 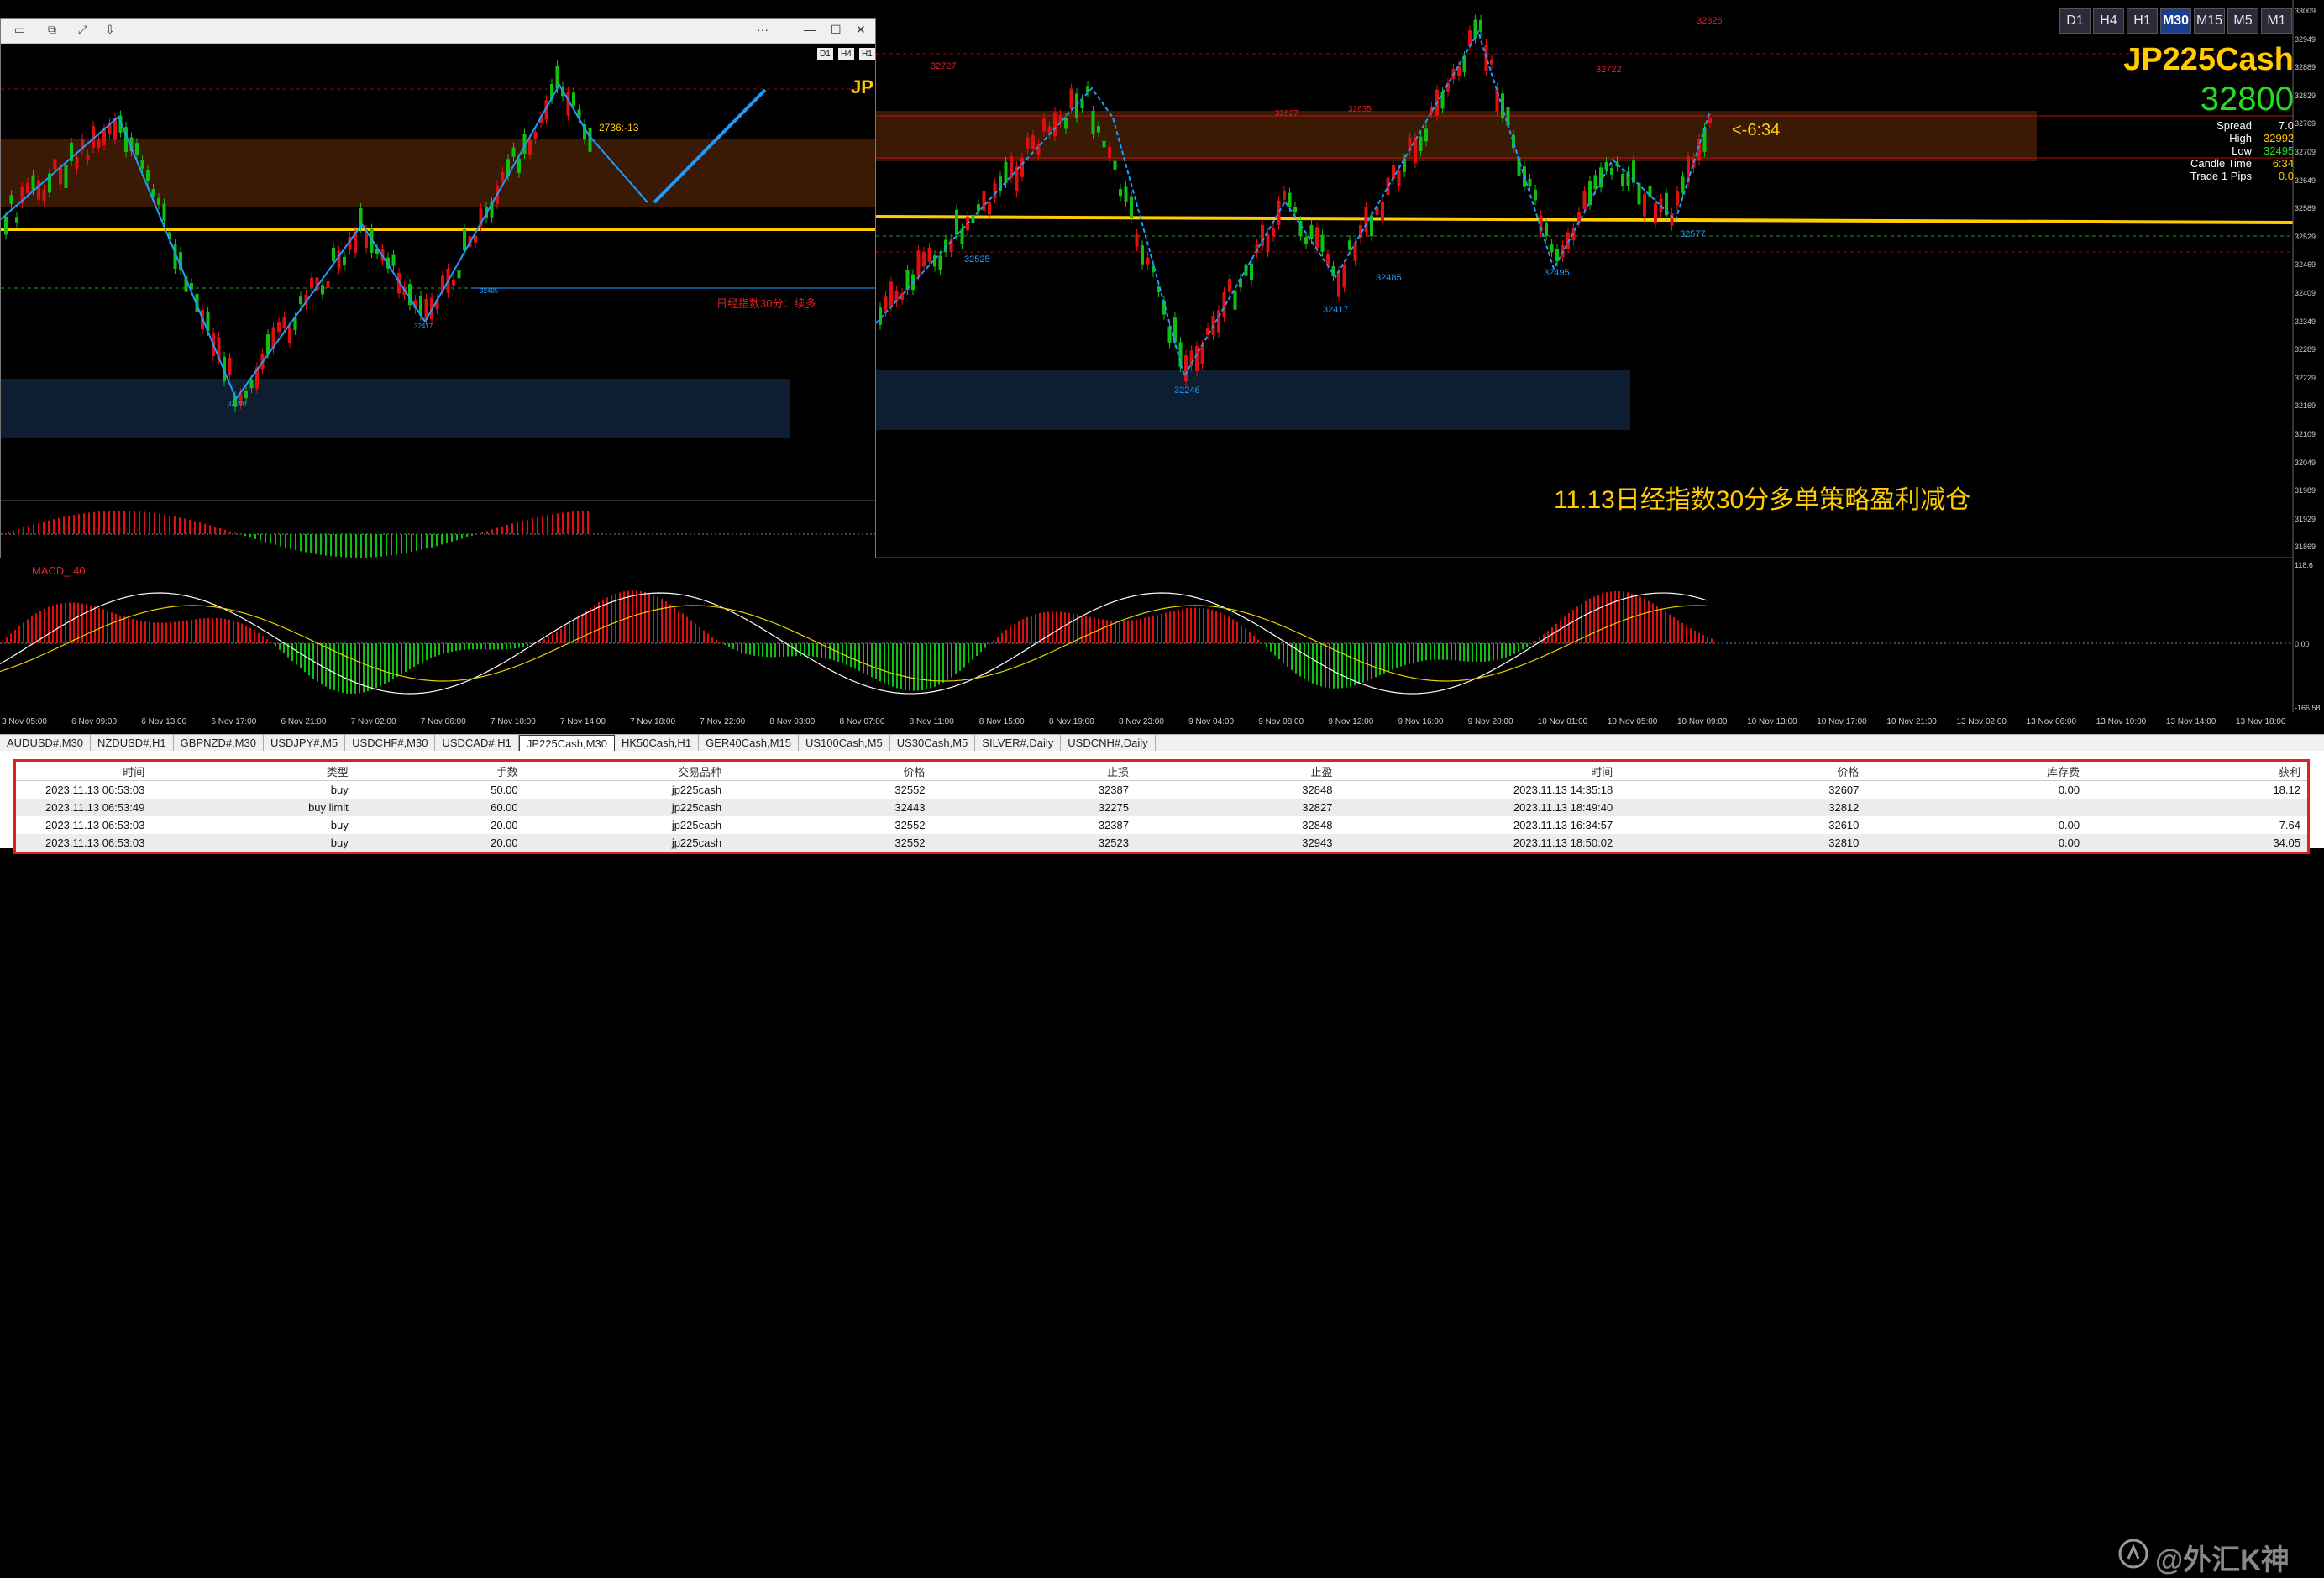 What do you see at coordinates (2305, 40) in the screenshot?
I see `price-tick: 32949` at bounding box center [2305, 40].